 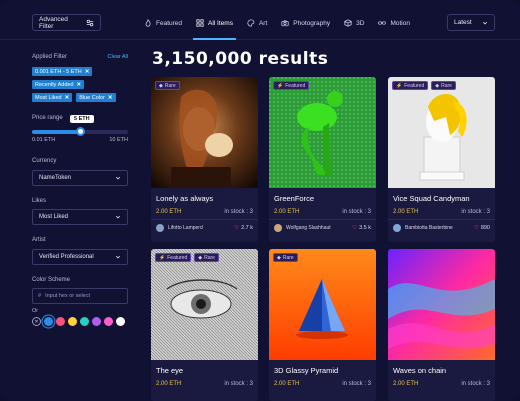 I want to click on hash-icon: #, so click(x=40, y=296).